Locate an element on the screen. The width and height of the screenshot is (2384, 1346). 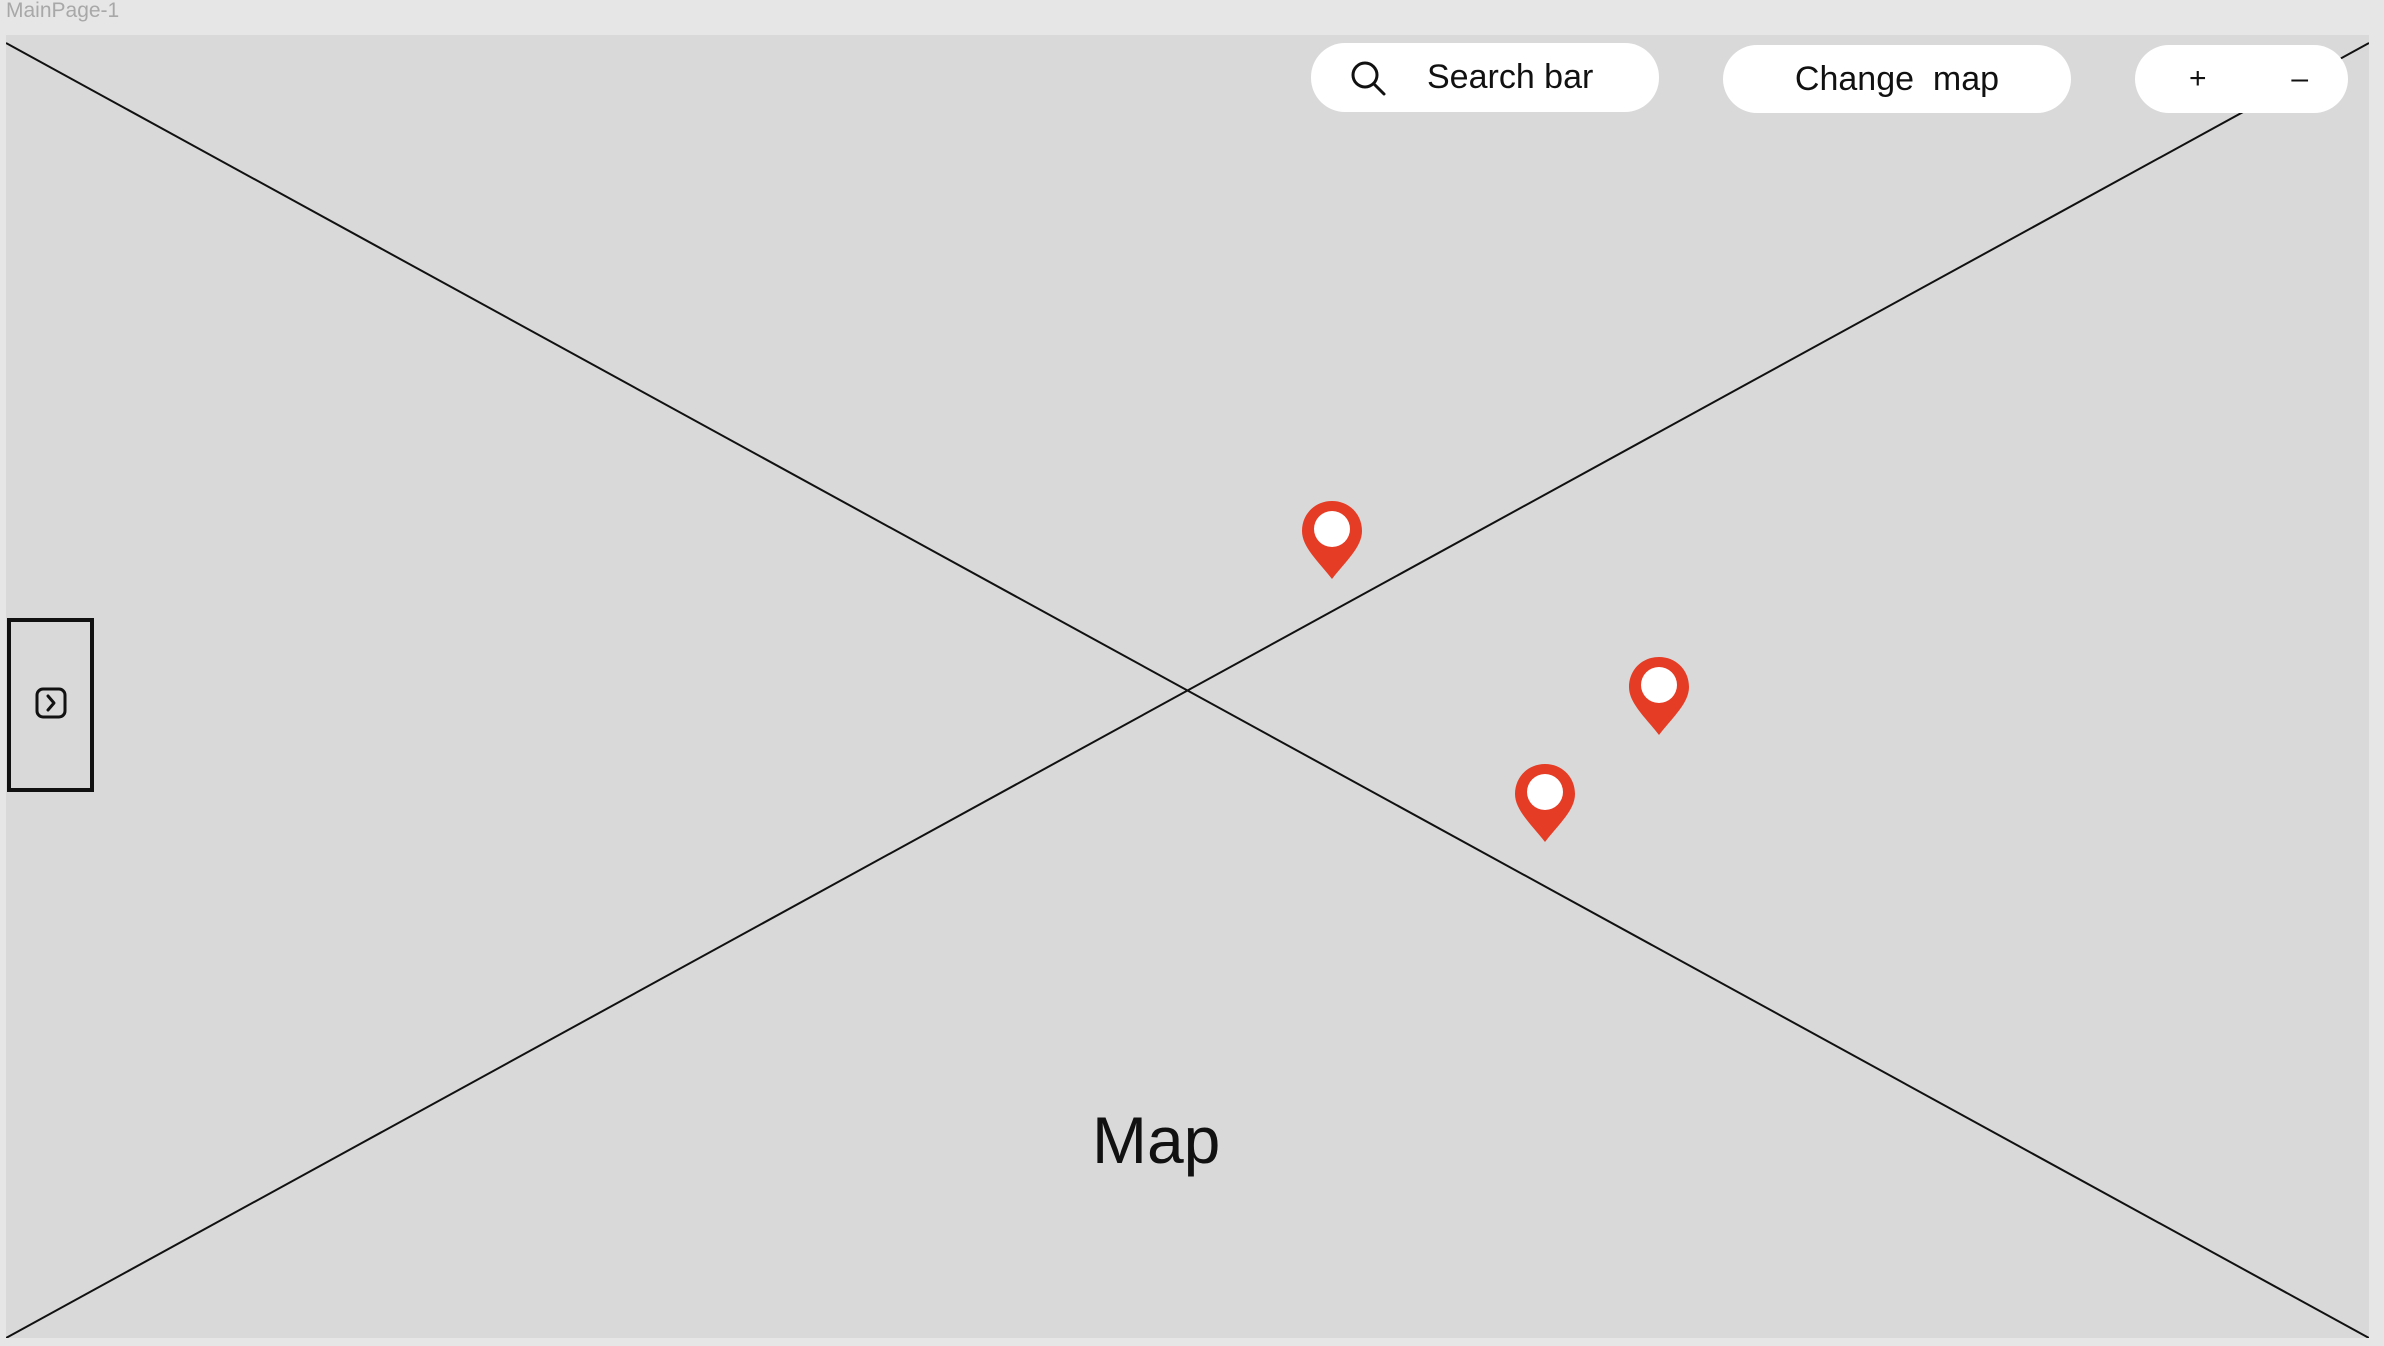
map-label: Map is located at coordinates (1156, 1140).